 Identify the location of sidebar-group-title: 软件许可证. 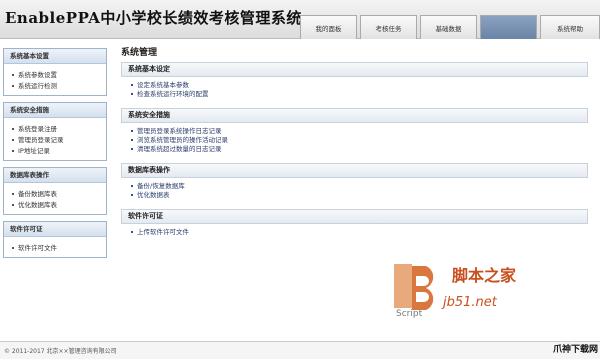
(55, 229).